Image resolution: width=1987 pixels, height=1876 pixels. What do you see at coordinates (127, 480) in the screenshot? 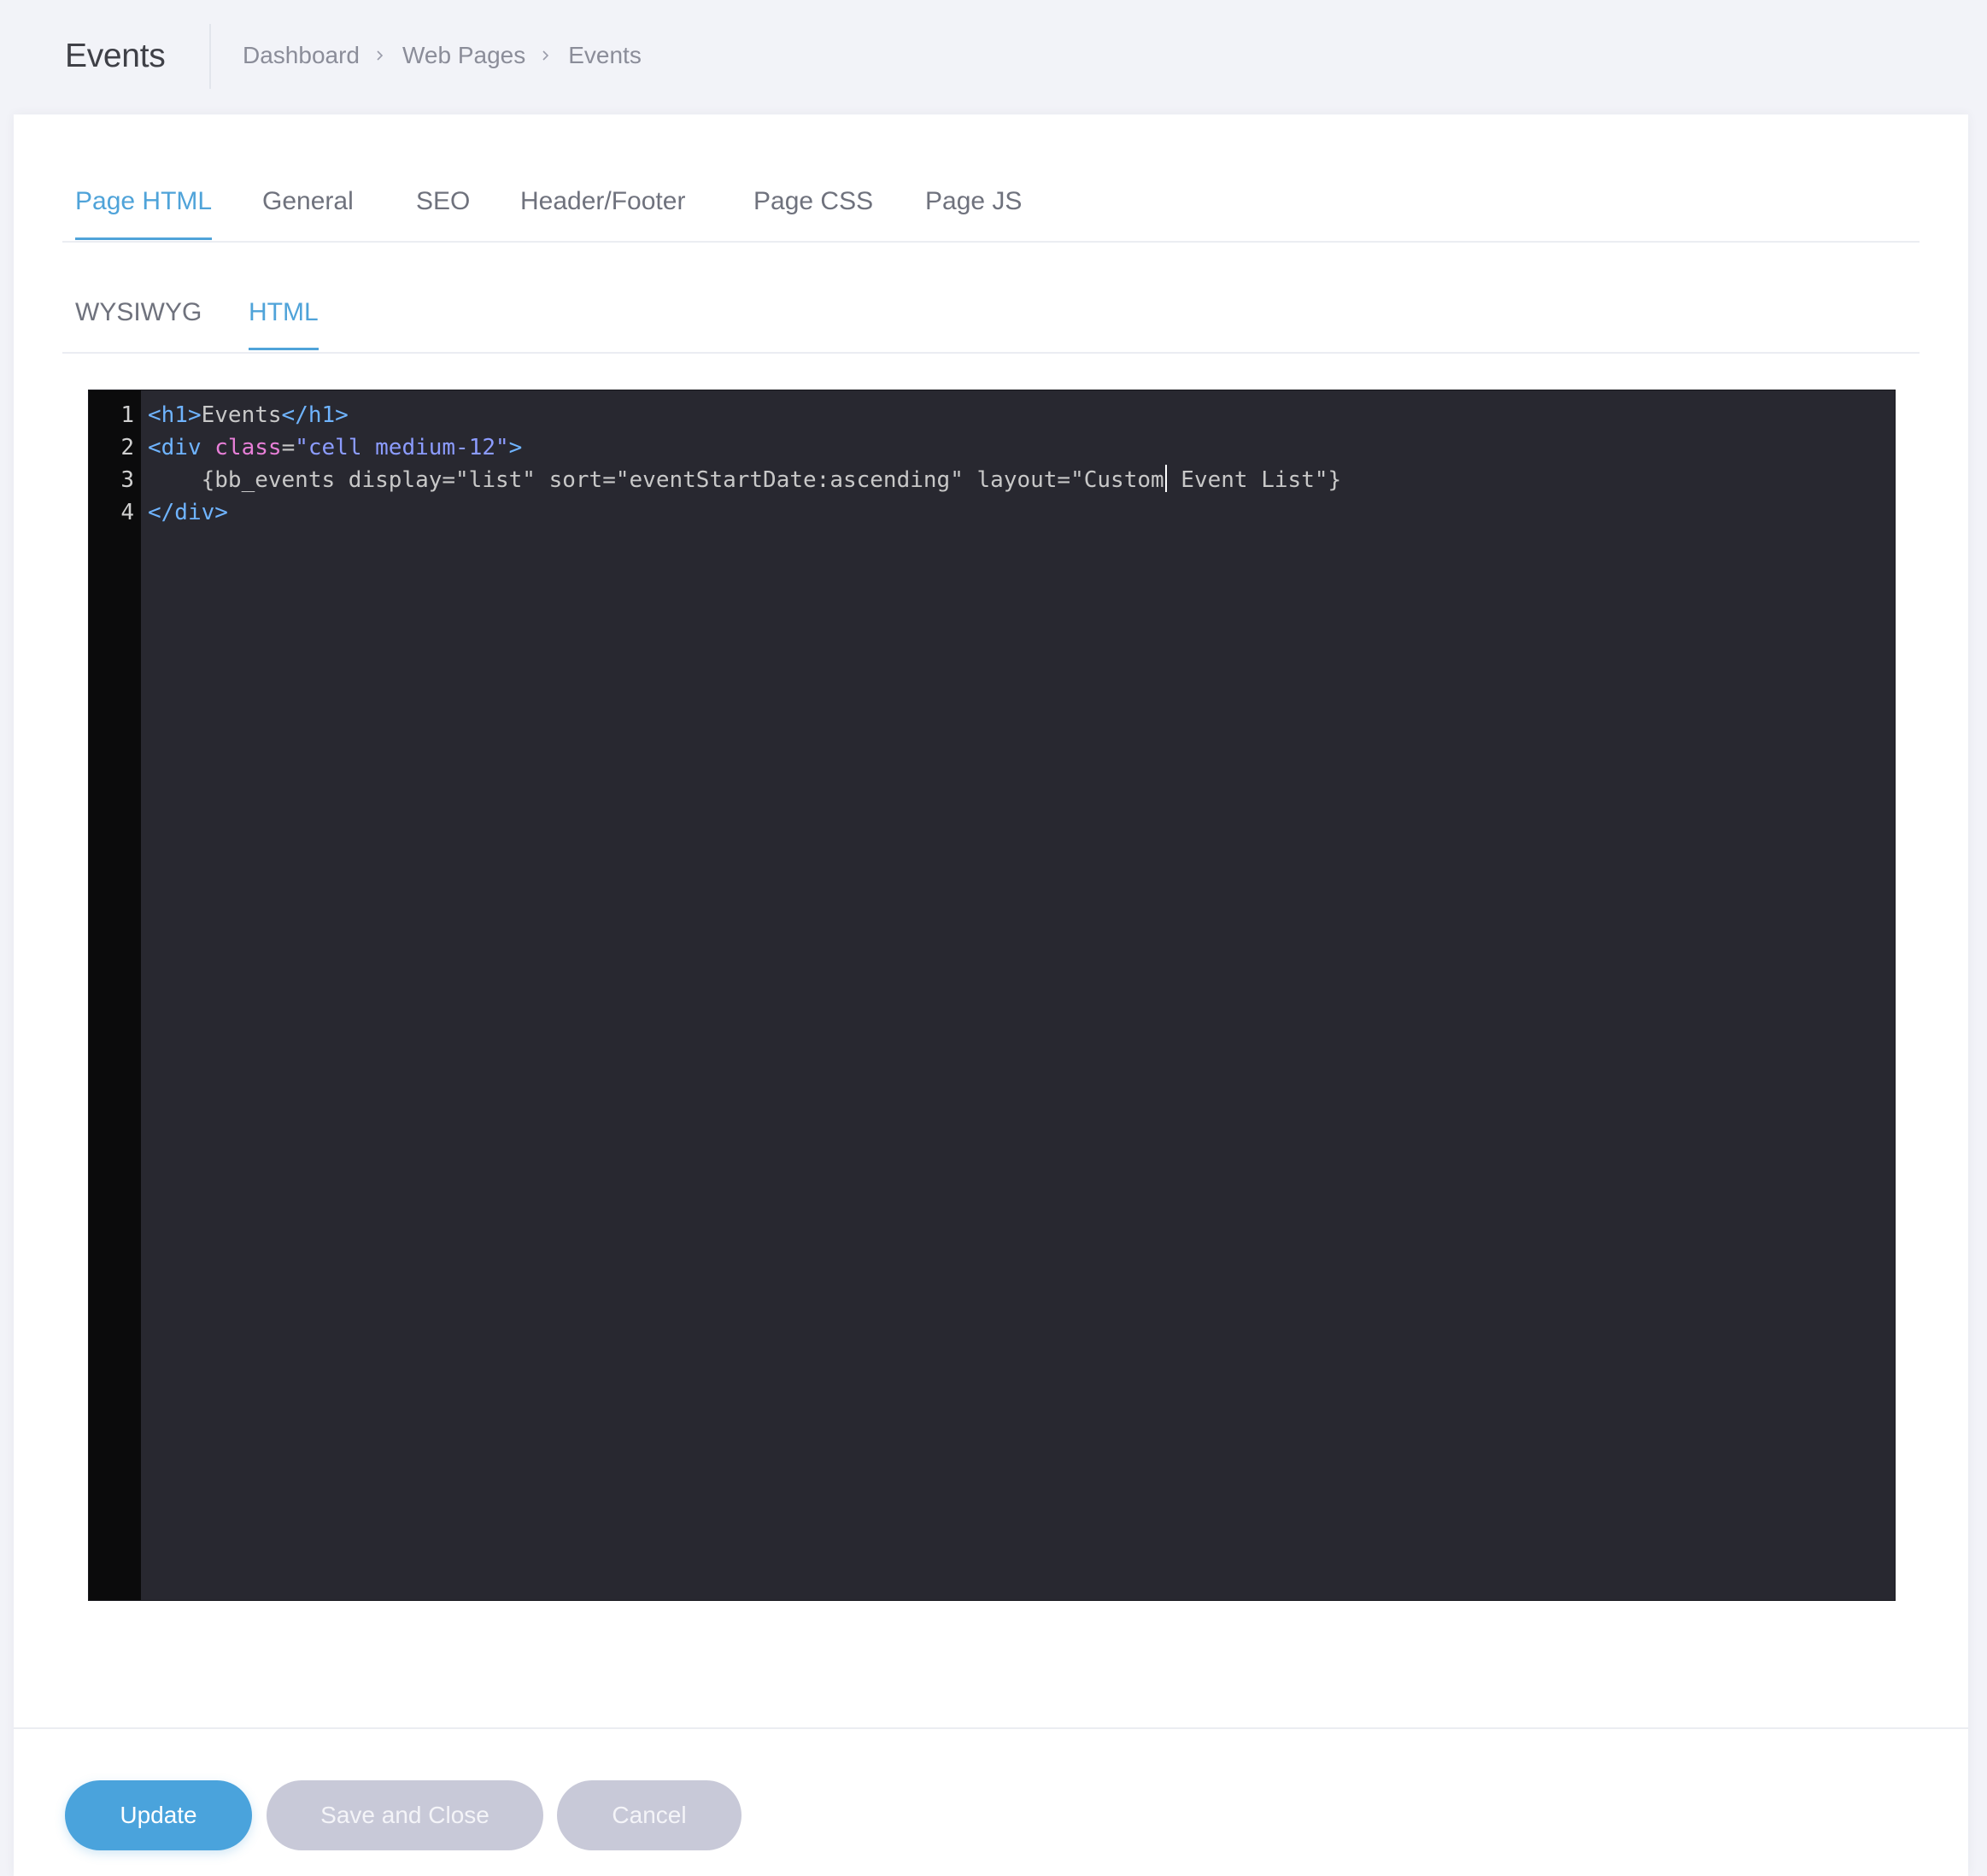
I see `line-number: 3` at bounding box center [127, 480].